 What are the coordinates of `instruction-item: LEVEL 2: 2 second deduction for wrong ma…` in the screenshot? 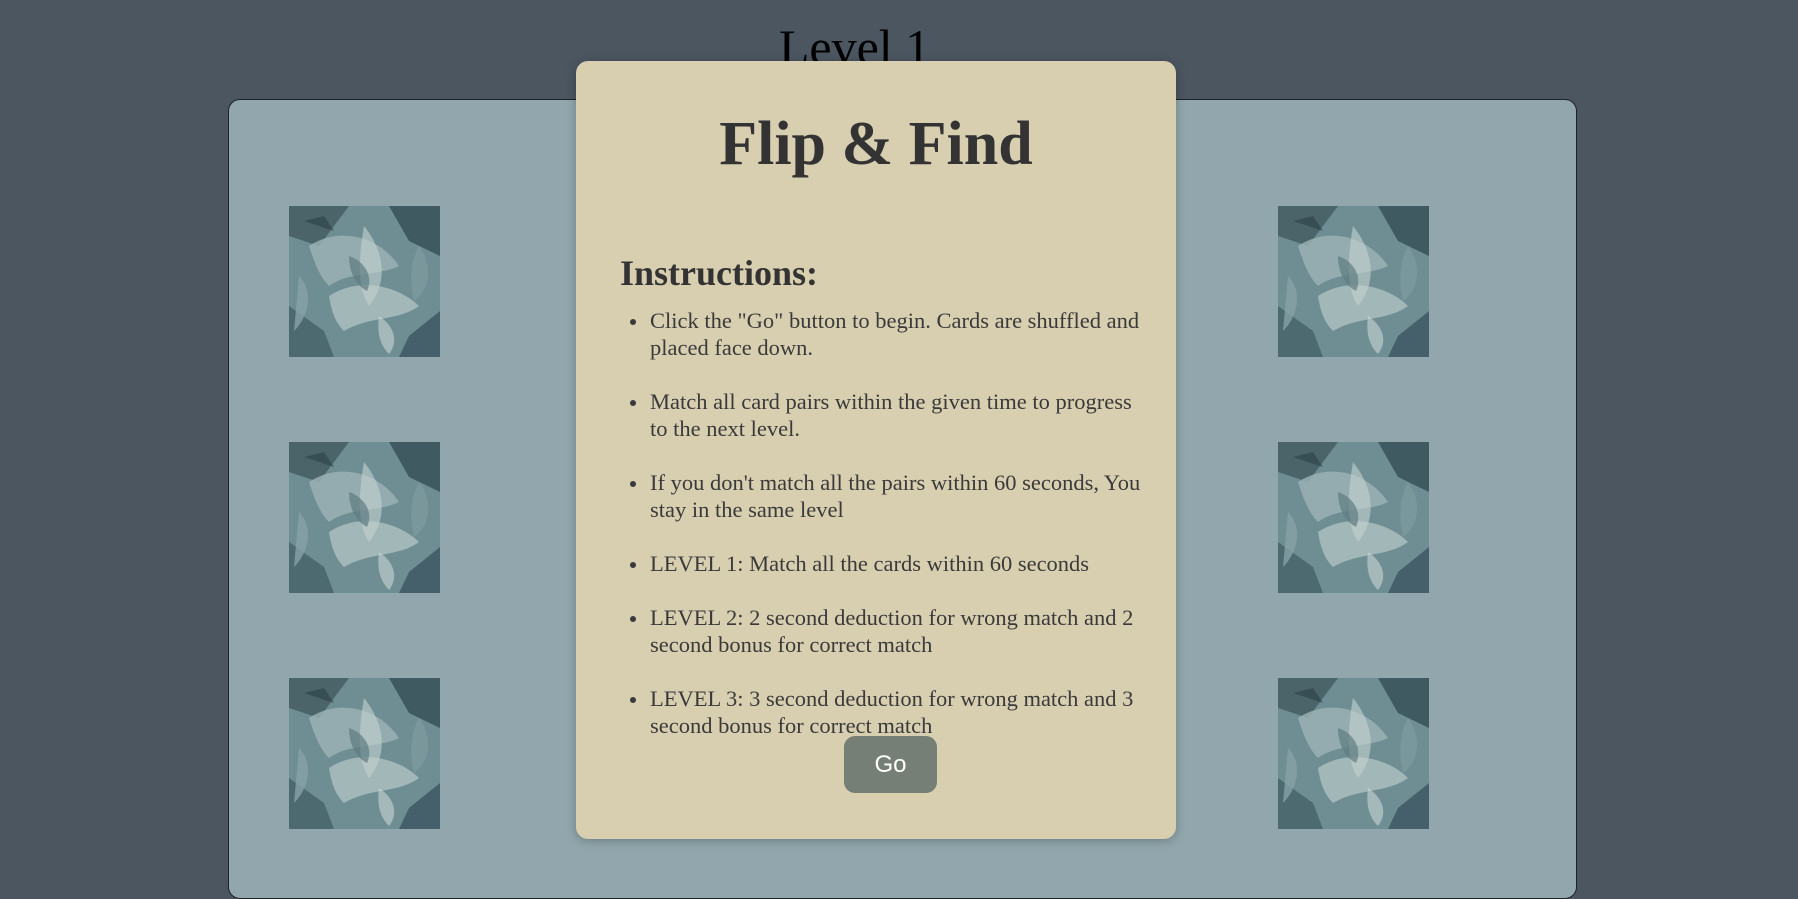 It's located at (890, 631).